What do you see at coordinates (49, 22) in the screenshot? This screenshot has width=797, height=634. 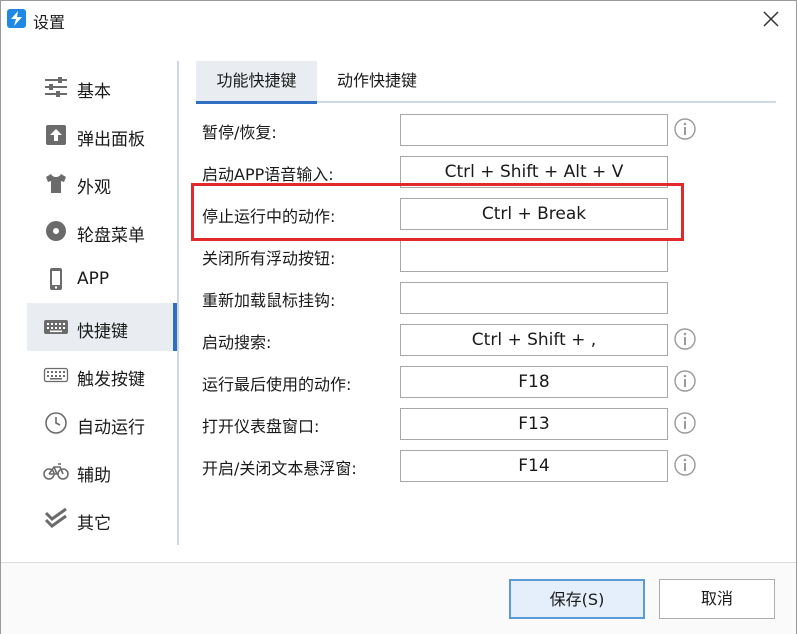 I see `window-title: 设置` at bounding box center [49, 22].